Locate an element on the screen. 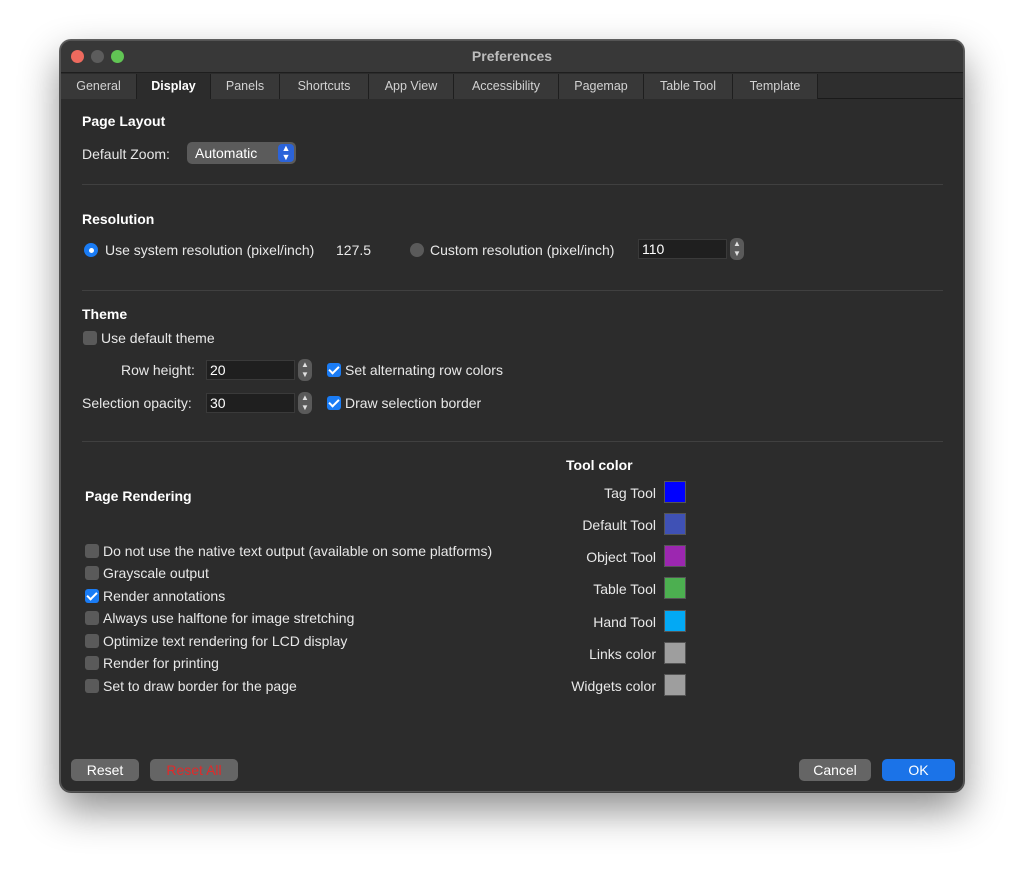 Image resolution: width=1024 pixels, height=872 pixels. lcd-rendering-label: Optimize text rendering for LCD display is located at coordinates (225, 641).